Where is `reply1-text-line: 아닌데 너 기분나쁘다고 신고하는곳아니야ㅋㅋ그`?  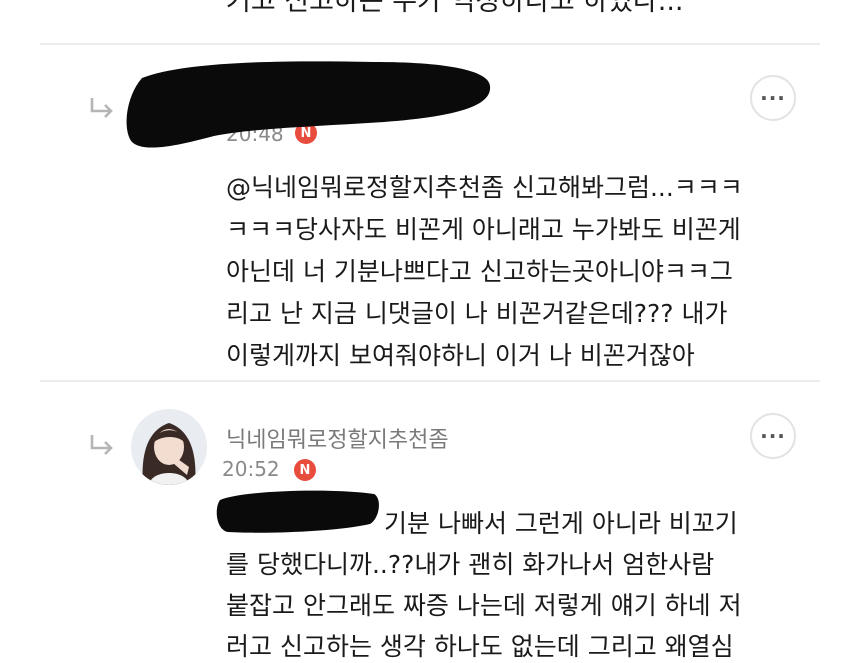 reply1-text-line: 아닌데 너 기분나쁘다고 신고하는곳아니야ㅋㅋ그 is located at coordinates (479, 271).